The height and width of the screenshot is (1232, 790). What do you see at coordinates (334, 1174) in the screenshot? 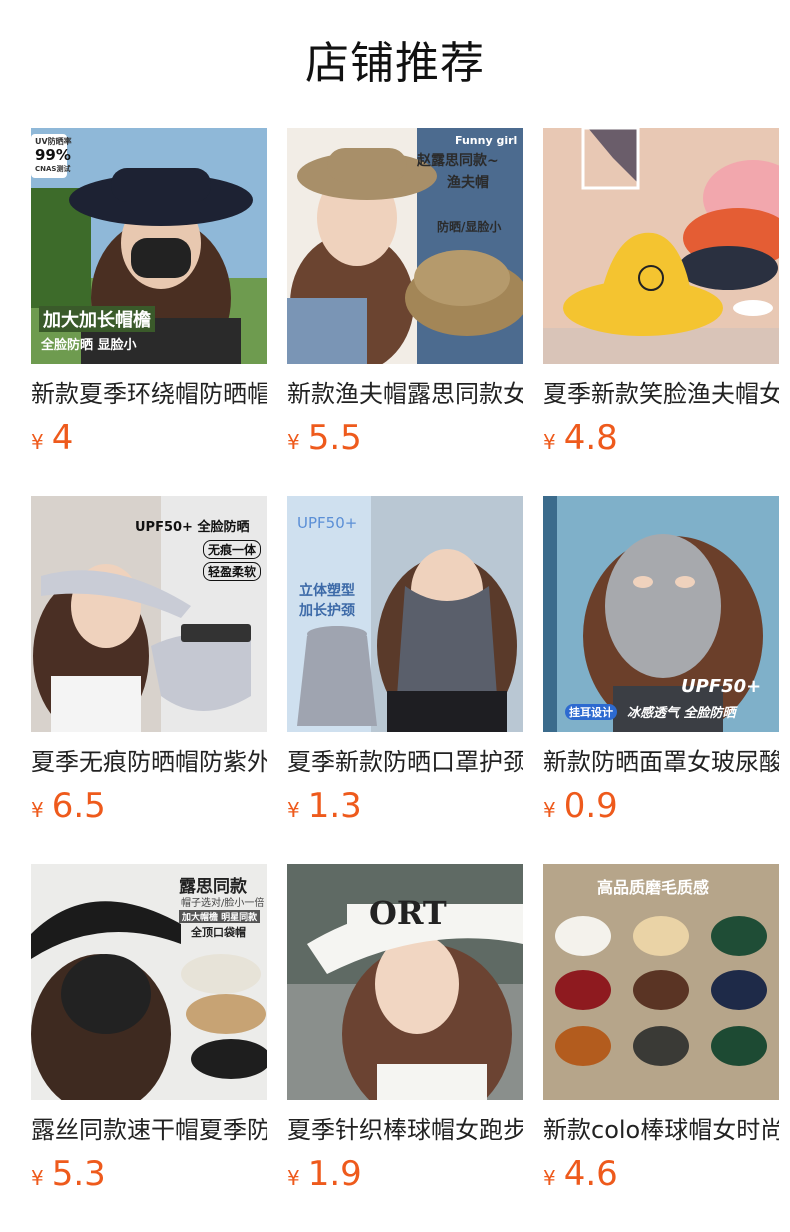
I see `price-value: 1.9` at bounding box center [334, 1174].